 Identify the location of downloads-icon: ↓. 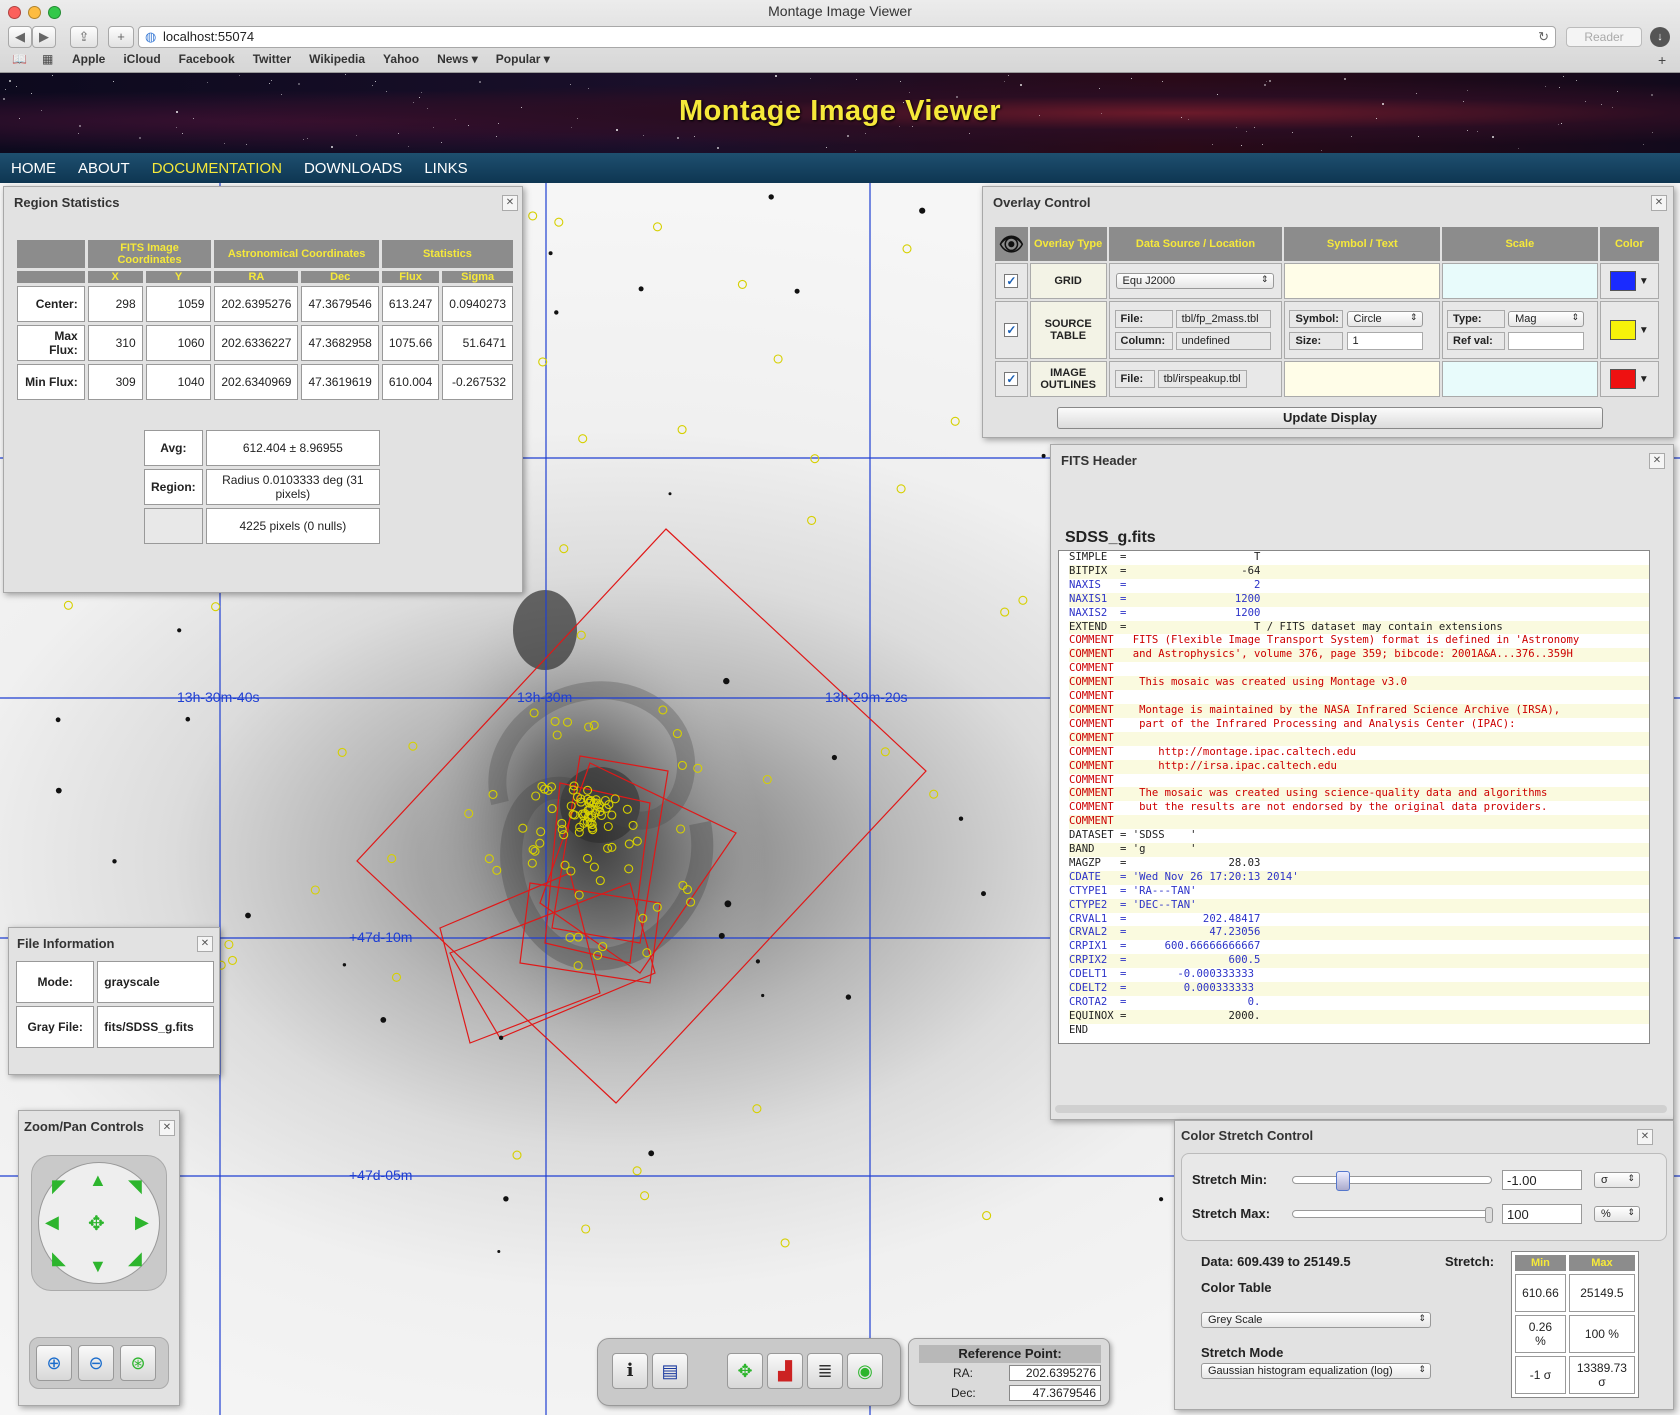
(1660, 37).